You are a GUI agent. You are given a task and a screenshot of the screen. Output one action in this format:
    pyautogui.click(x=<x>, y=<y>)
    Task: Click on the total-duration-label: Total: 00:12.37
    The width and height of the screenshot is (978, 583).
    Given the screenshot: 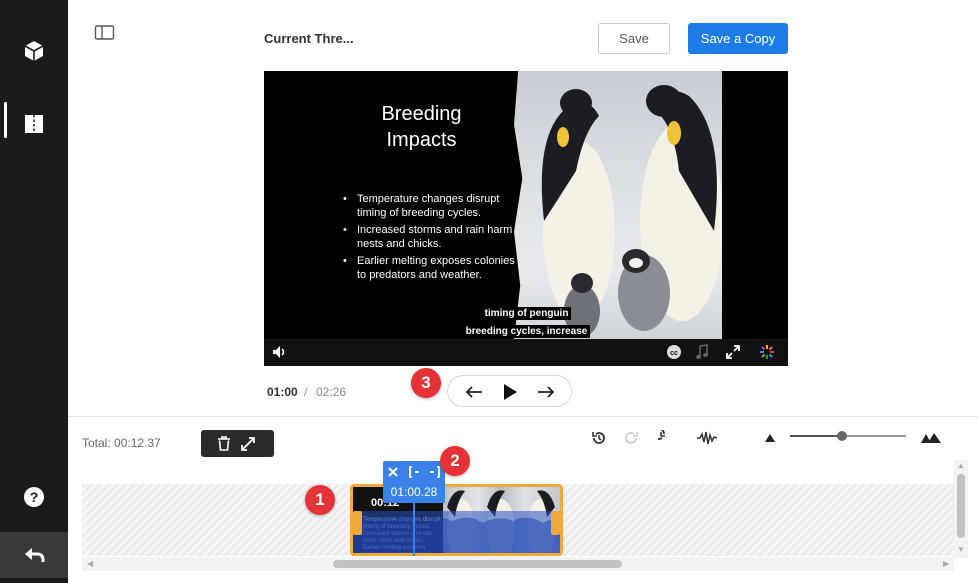 What is the action you would take?
    pyautogui.click(x=121, y=443)
    